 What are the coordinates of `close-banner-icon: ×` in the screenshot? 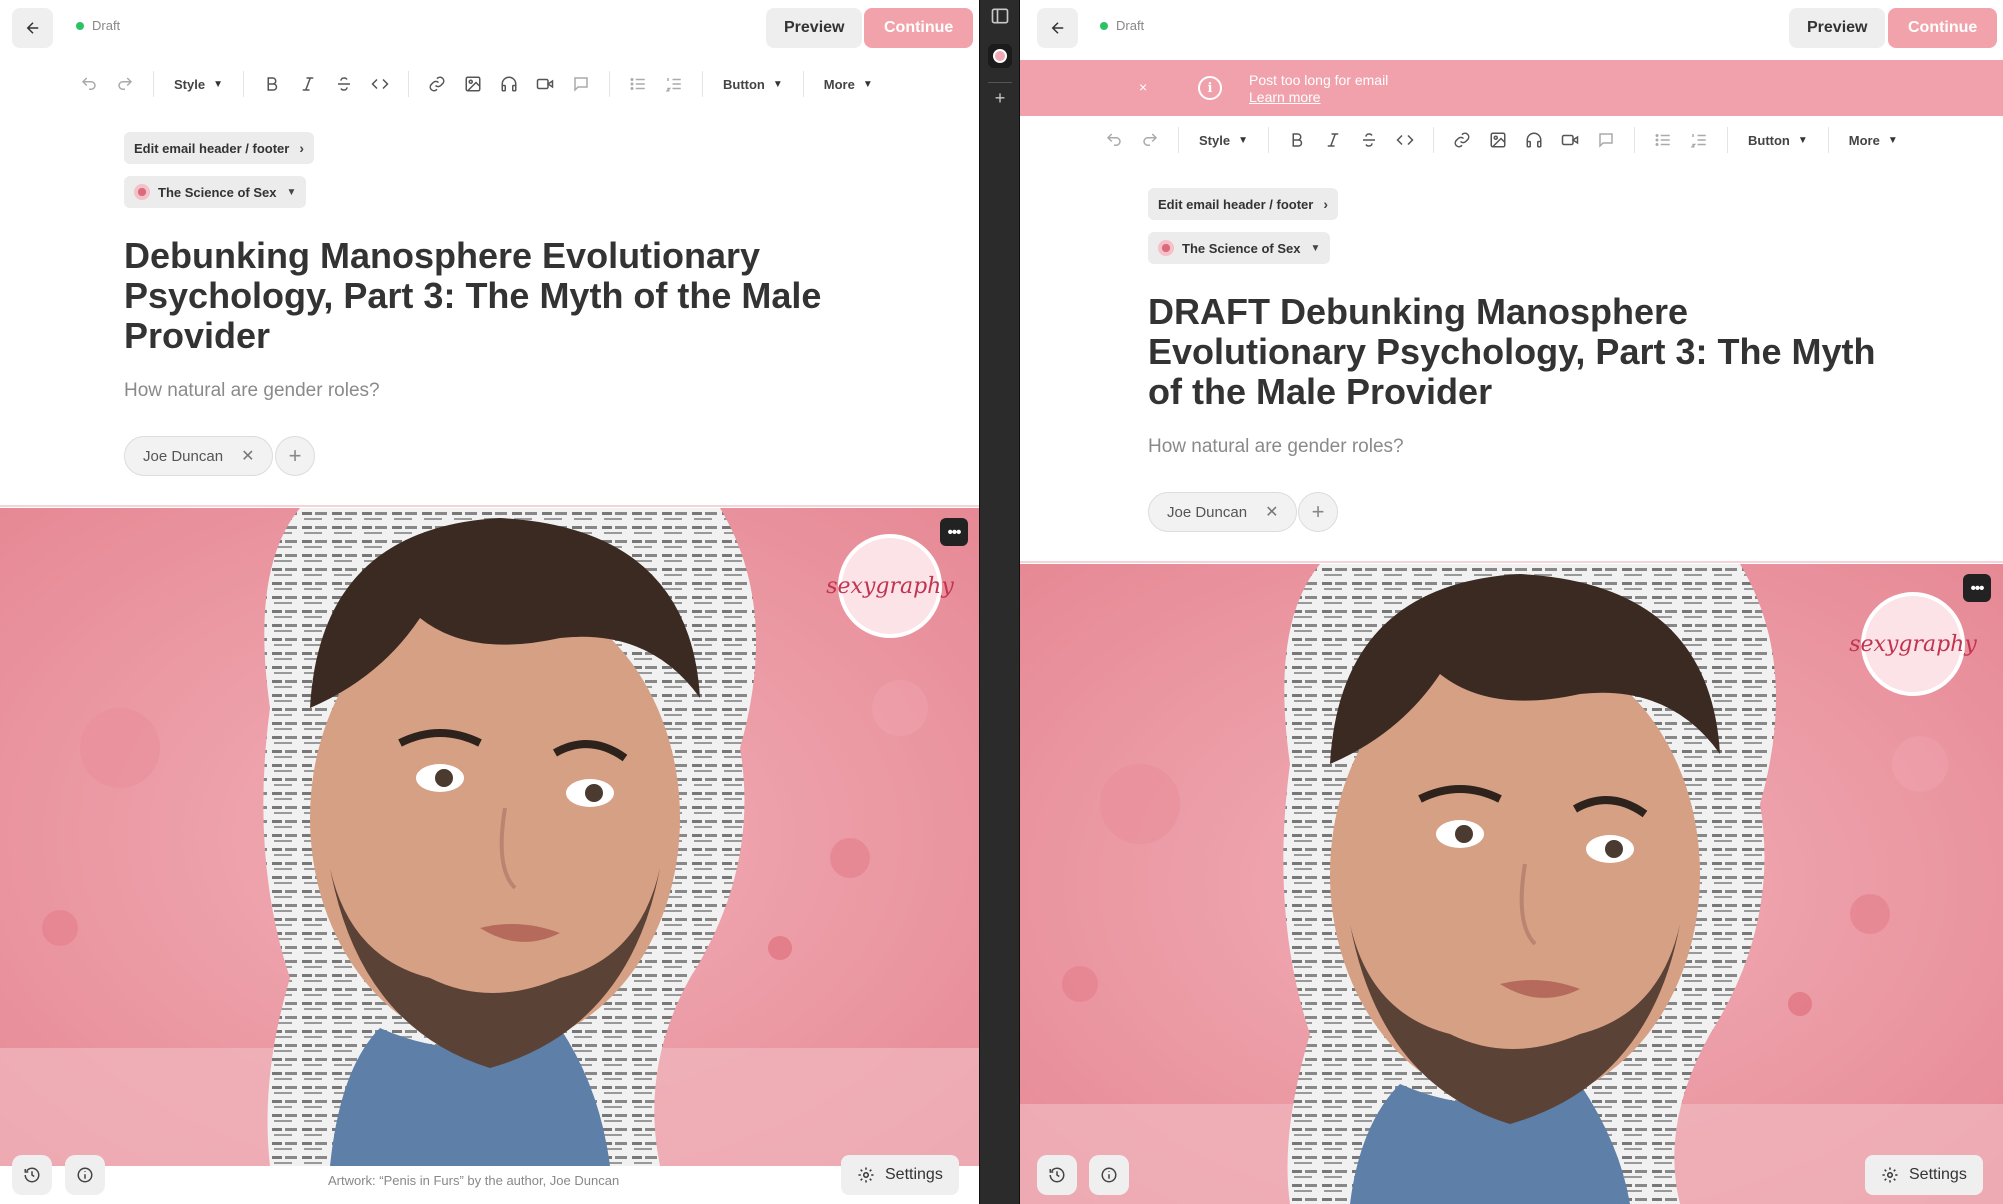 It's located at (1143, 87).